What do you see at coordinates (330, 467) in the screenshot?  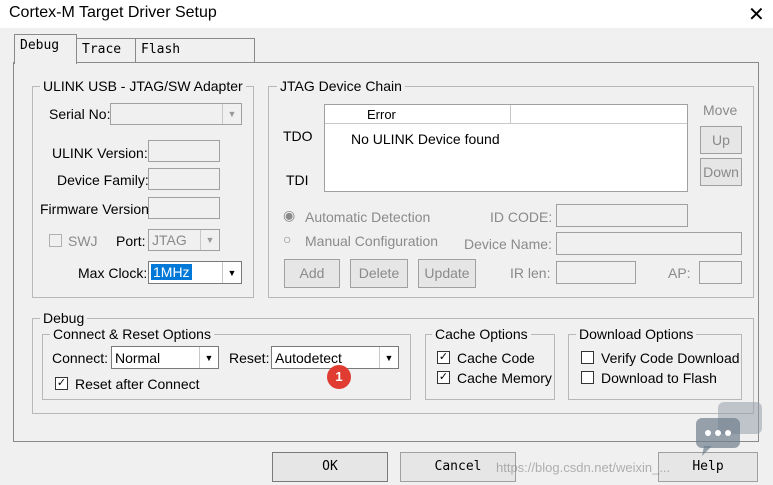 I see `ok-button: OK` at bounding box center [330, 467].